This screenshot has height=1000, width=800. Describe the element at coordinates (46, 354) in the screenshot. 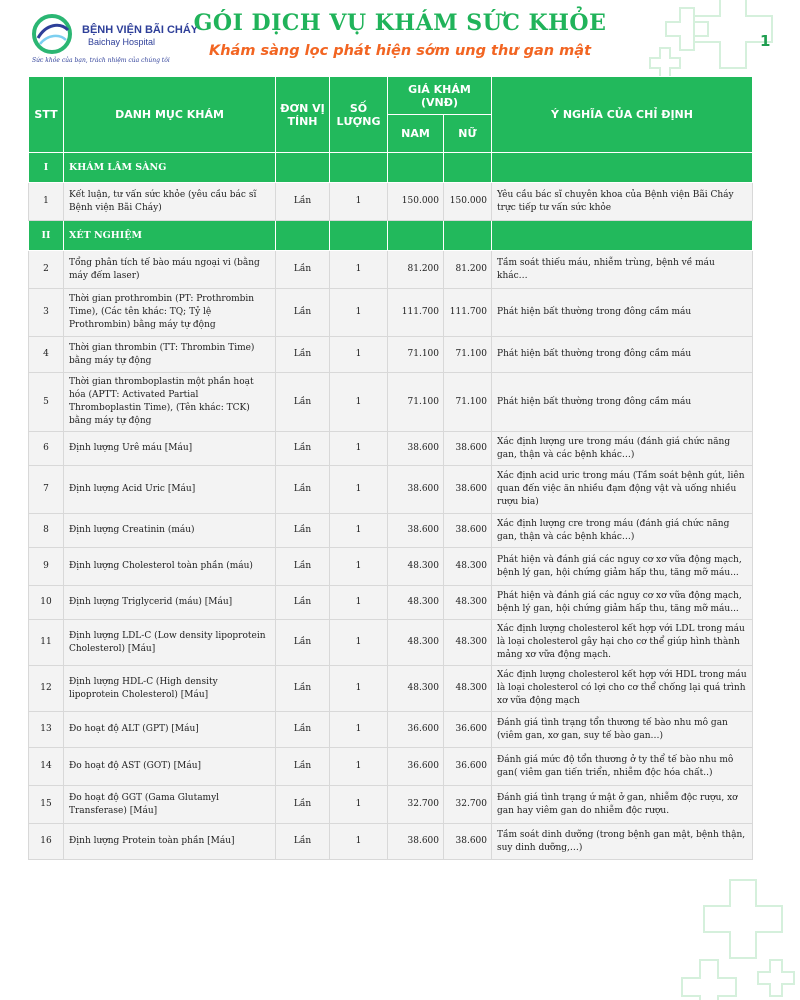

I see `row-stt: 4` at that location.